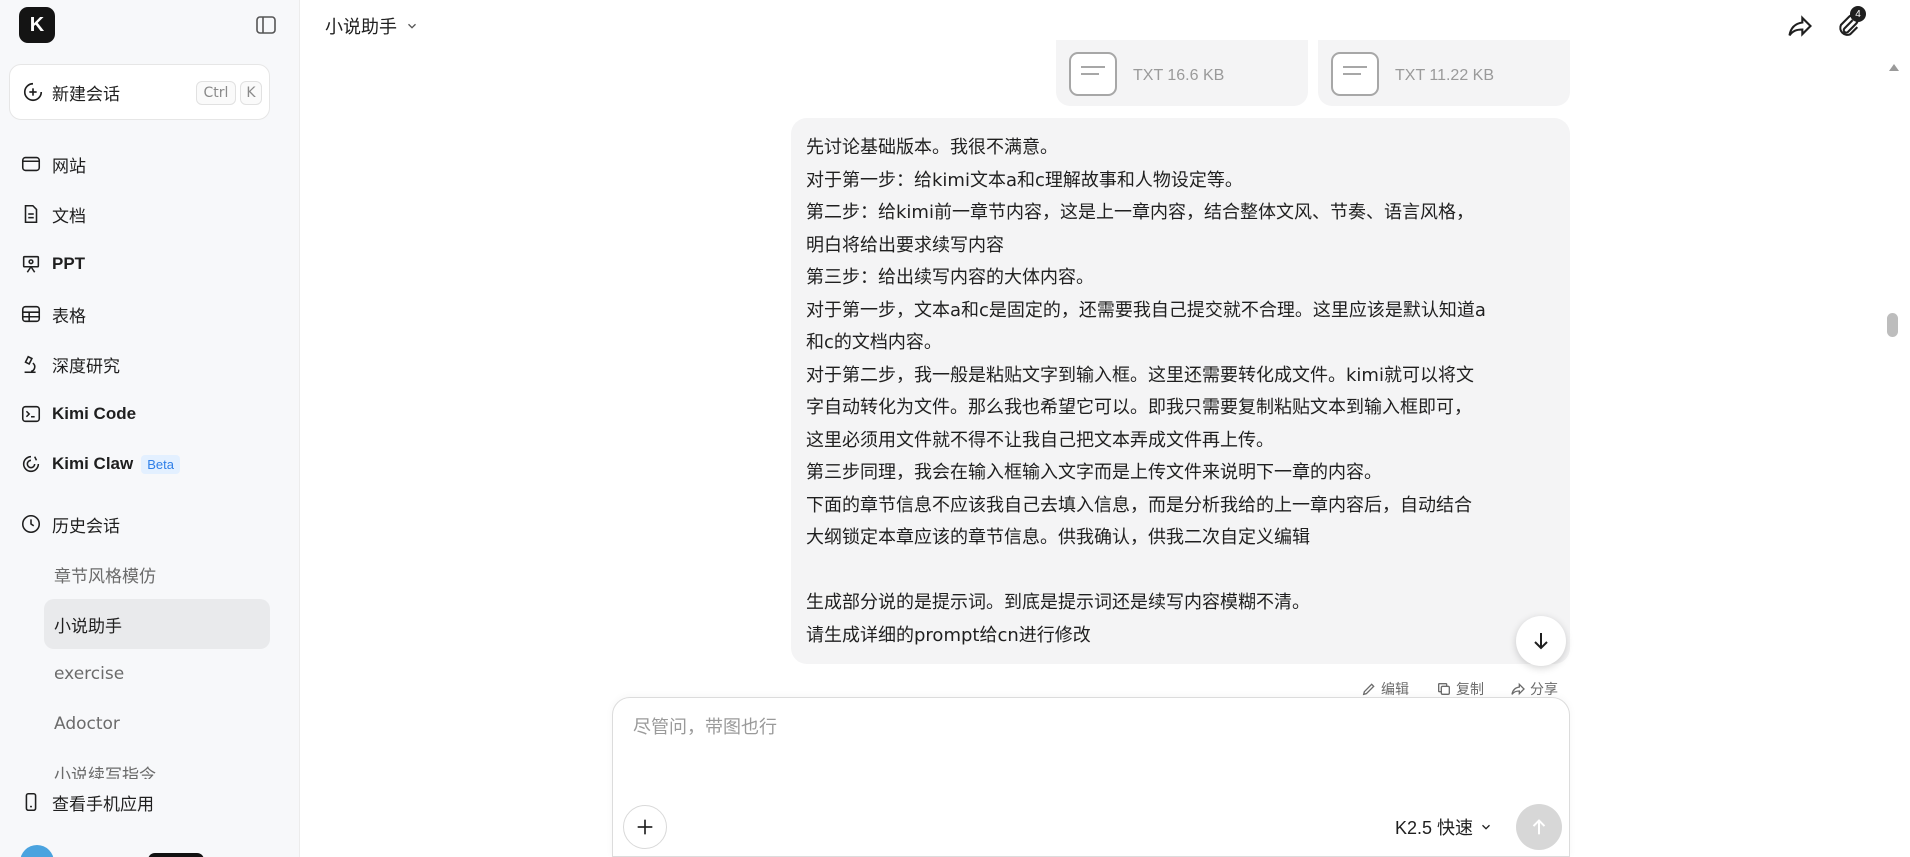 This screenshot has height=857, width=1910. I want to click on history-header: 历史会话, so click(70, 524).